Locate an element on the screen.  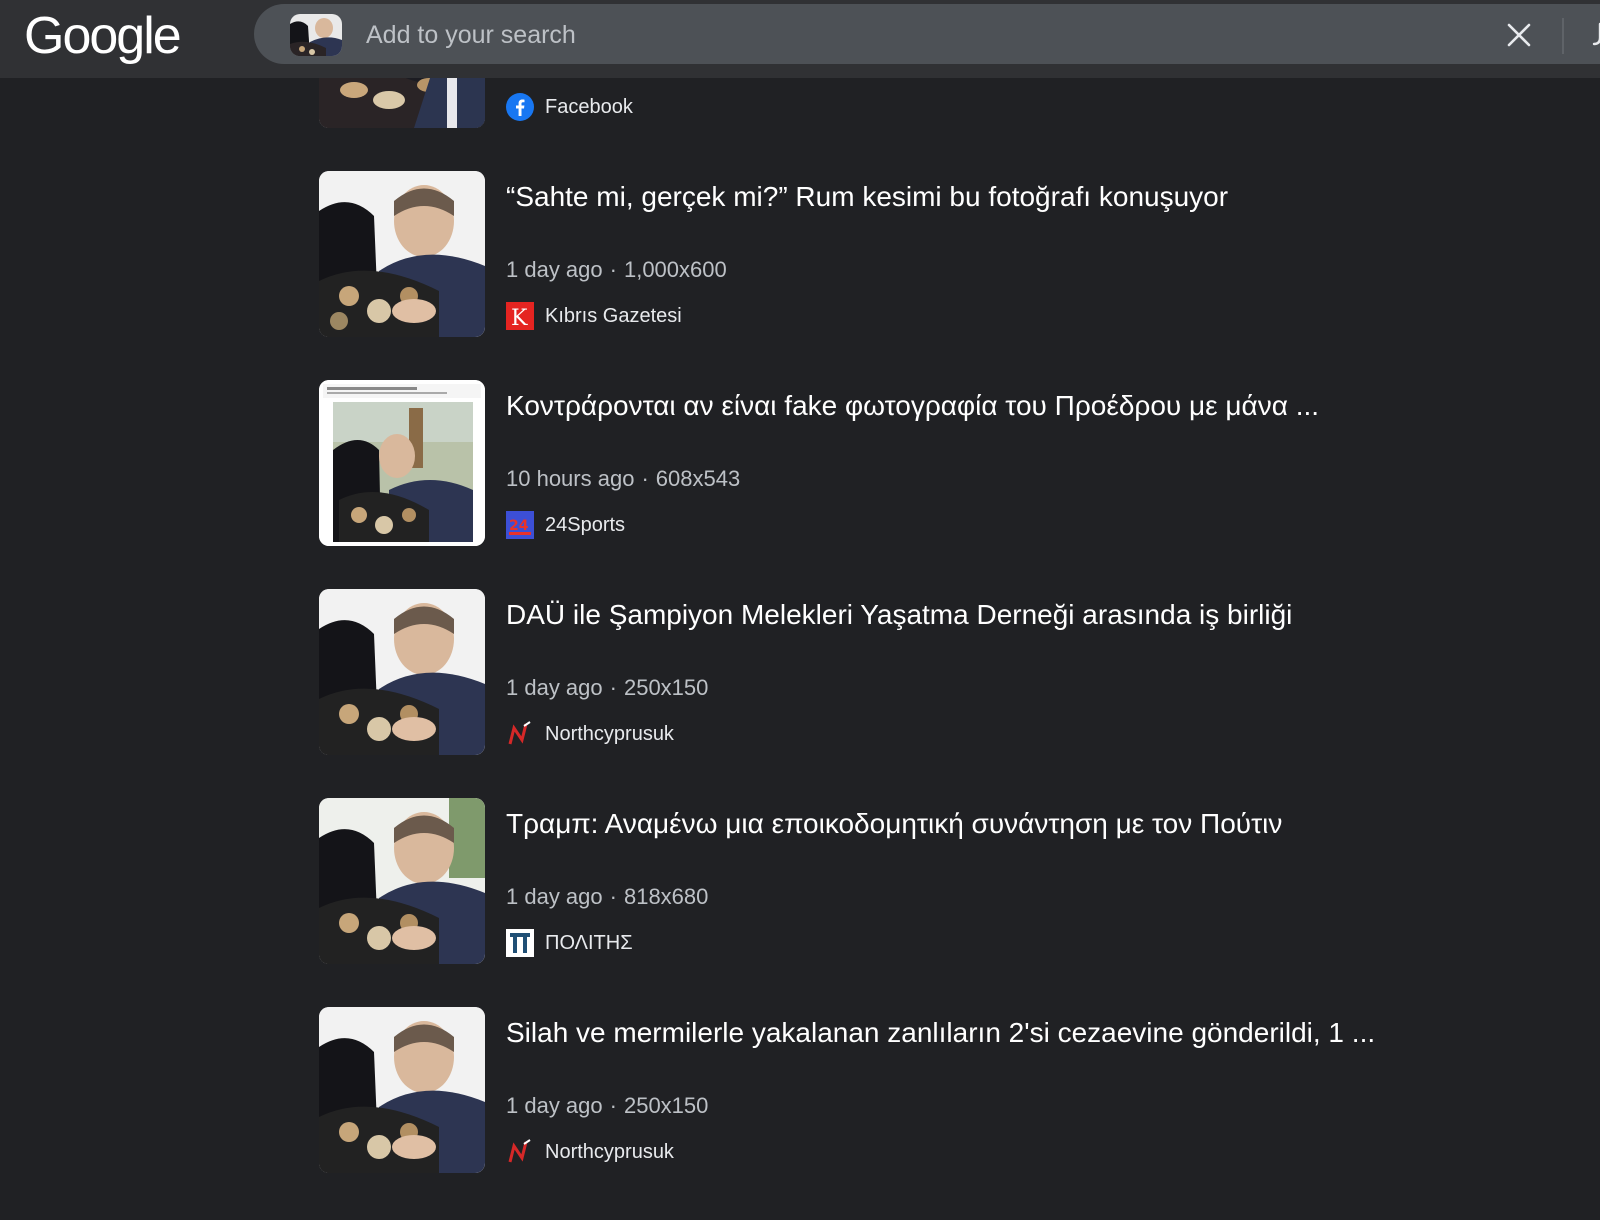
kibris-gazetesi-icon: K is located at coordinates (520, 316).